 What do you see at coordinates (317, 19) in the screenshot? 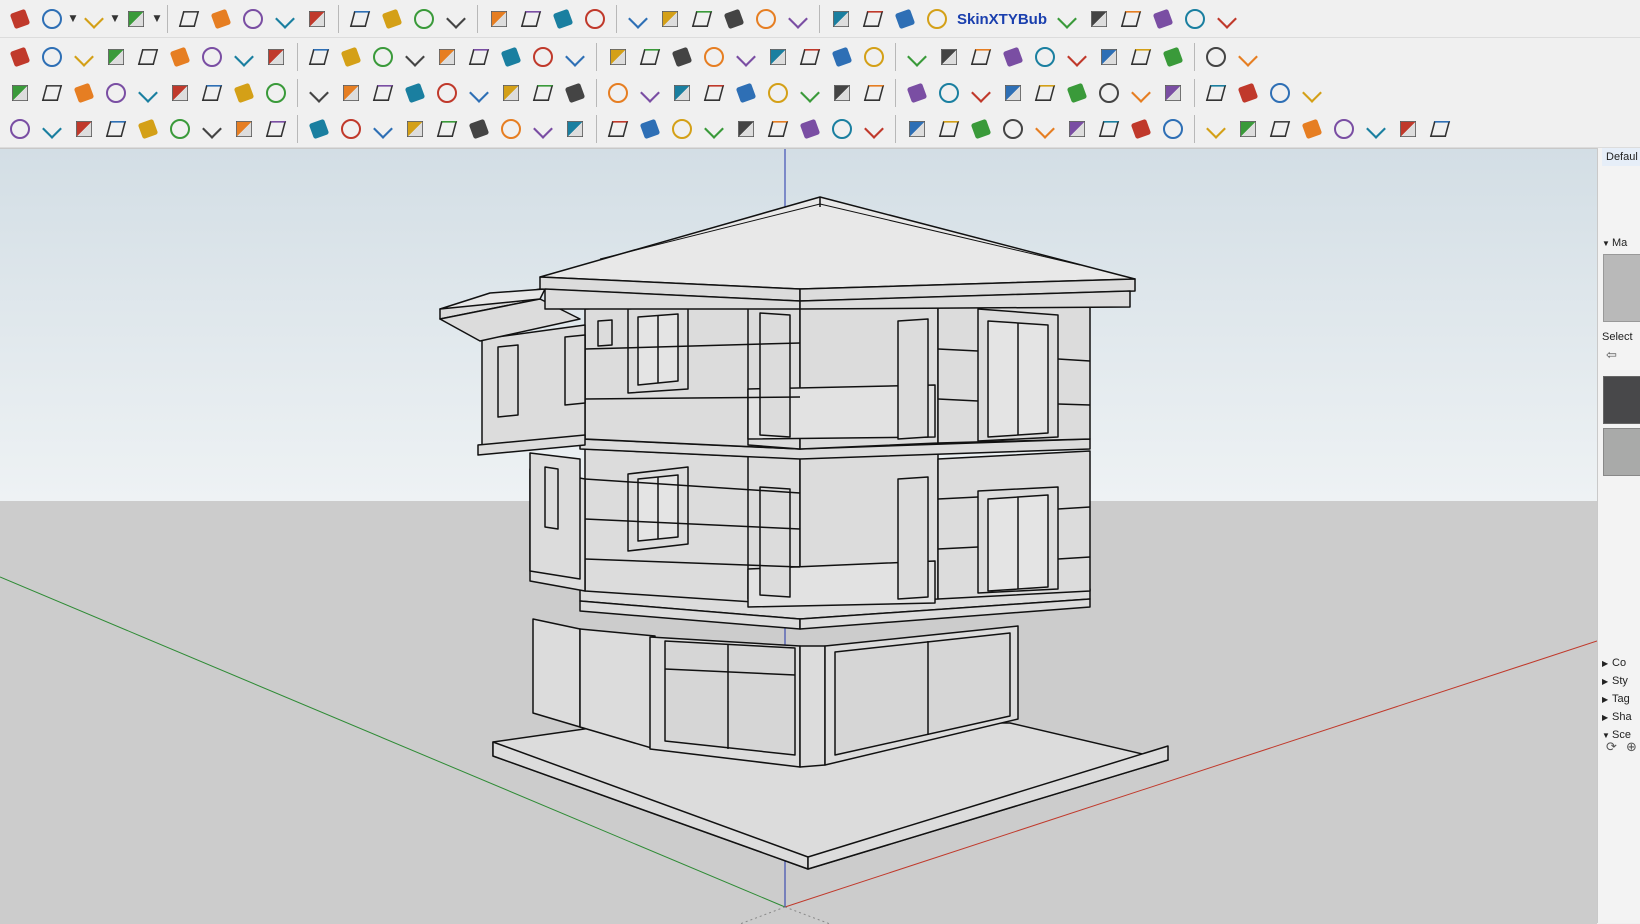
I see `scale-icon` at bounding box center [317, 19].